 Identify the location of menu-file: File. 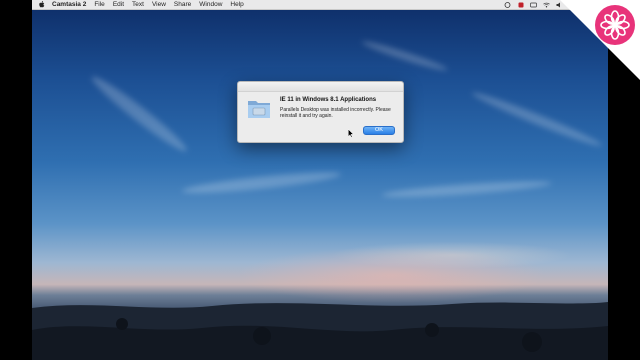
(99, 5).